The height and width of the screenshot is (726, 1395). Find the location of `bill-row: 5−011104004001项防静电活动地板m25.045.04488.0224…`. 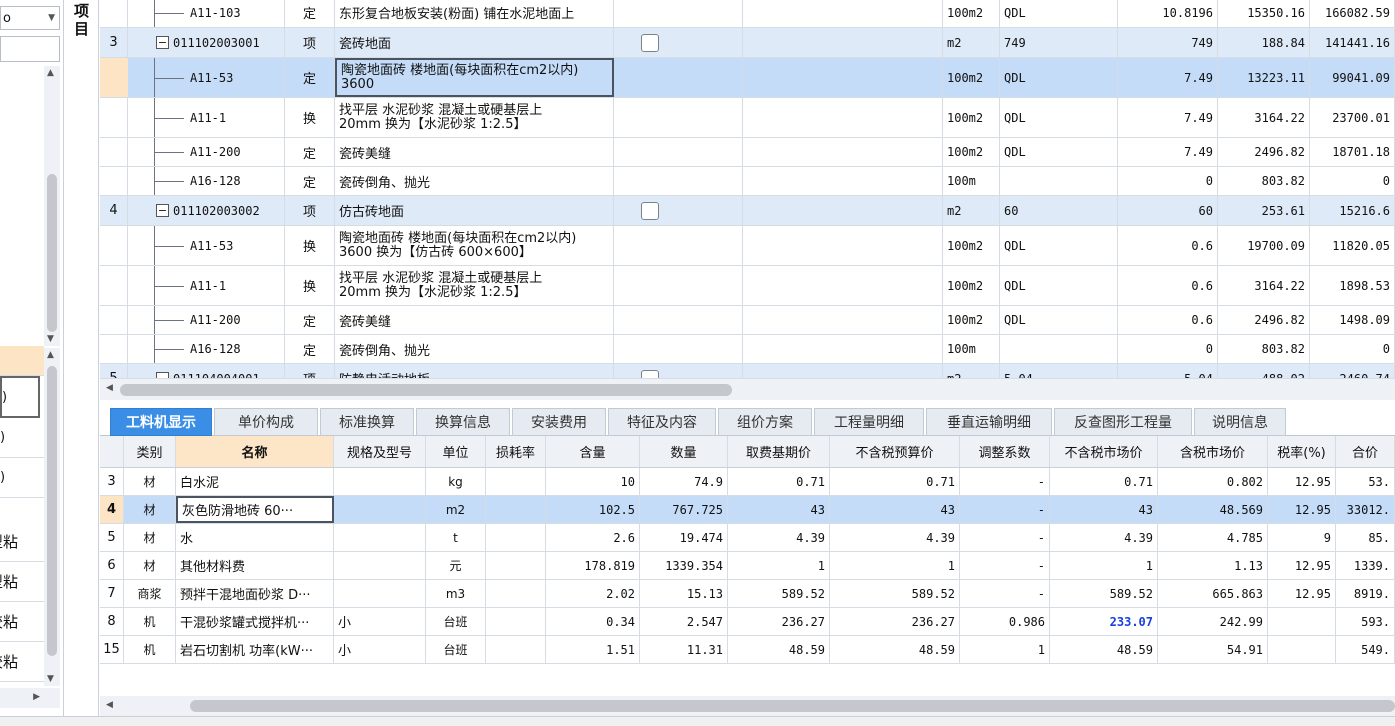

bill-row: 5−011104004001项防静电活动地板m25.045.04488.0224… is located at coordinates (747, 371).